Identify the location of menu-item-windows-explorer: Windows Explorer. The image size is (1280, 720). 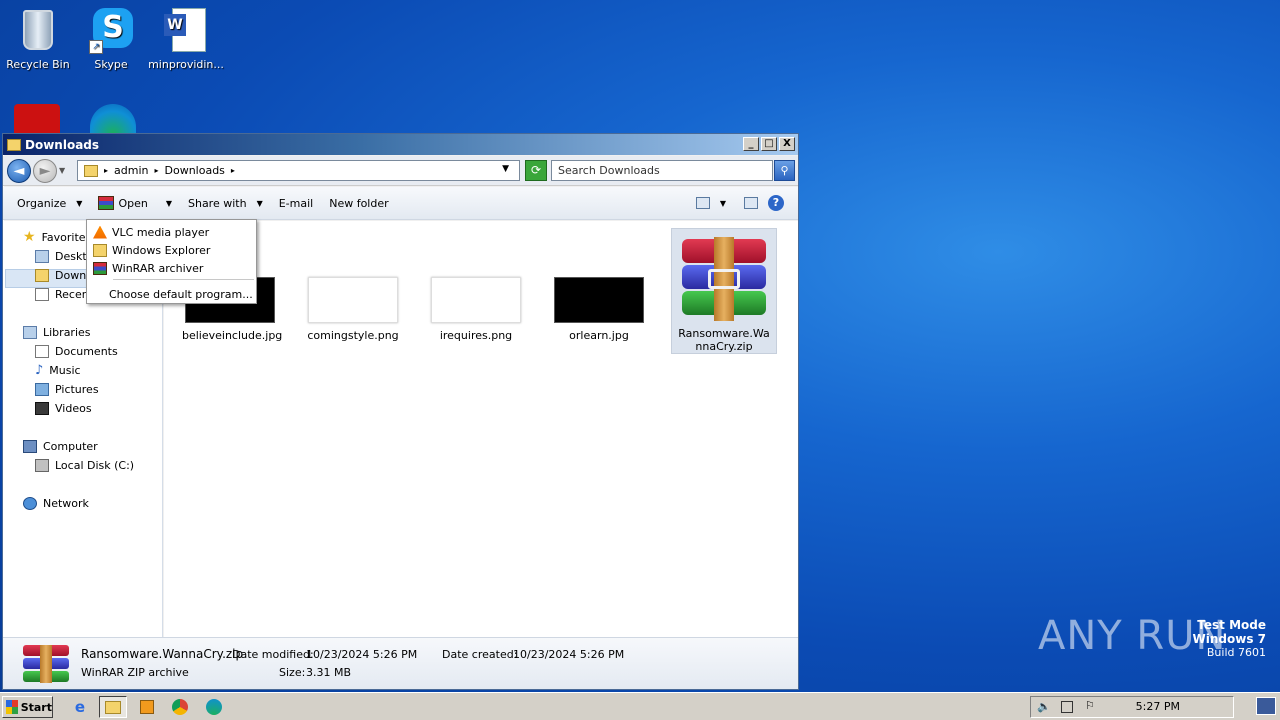
(171, 250).